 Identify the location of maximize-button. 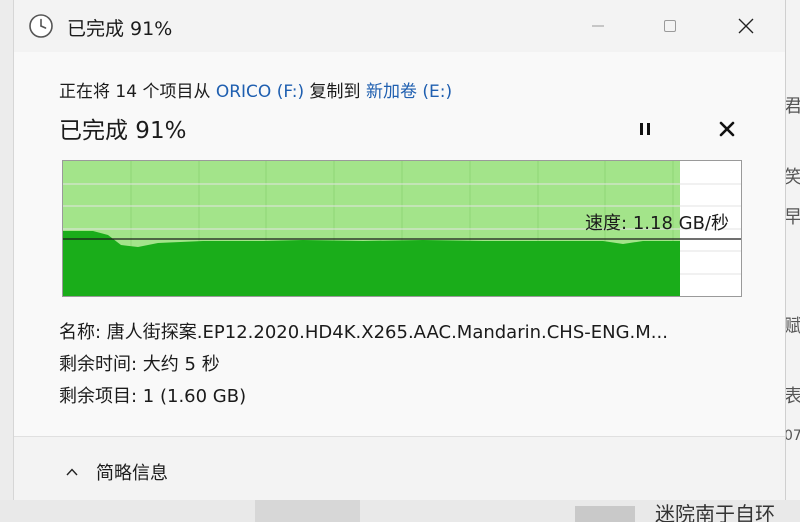
(670, 26).